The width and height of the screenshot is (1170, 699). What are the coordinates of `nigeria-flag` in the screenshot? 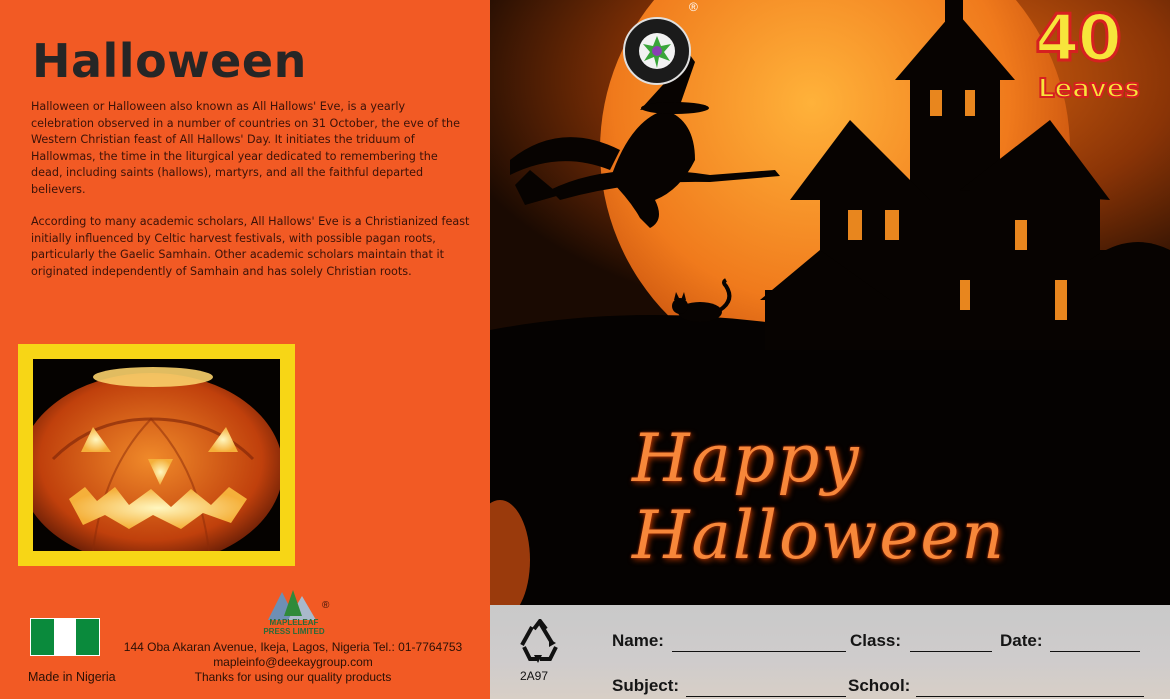 It's located at (65, 637).